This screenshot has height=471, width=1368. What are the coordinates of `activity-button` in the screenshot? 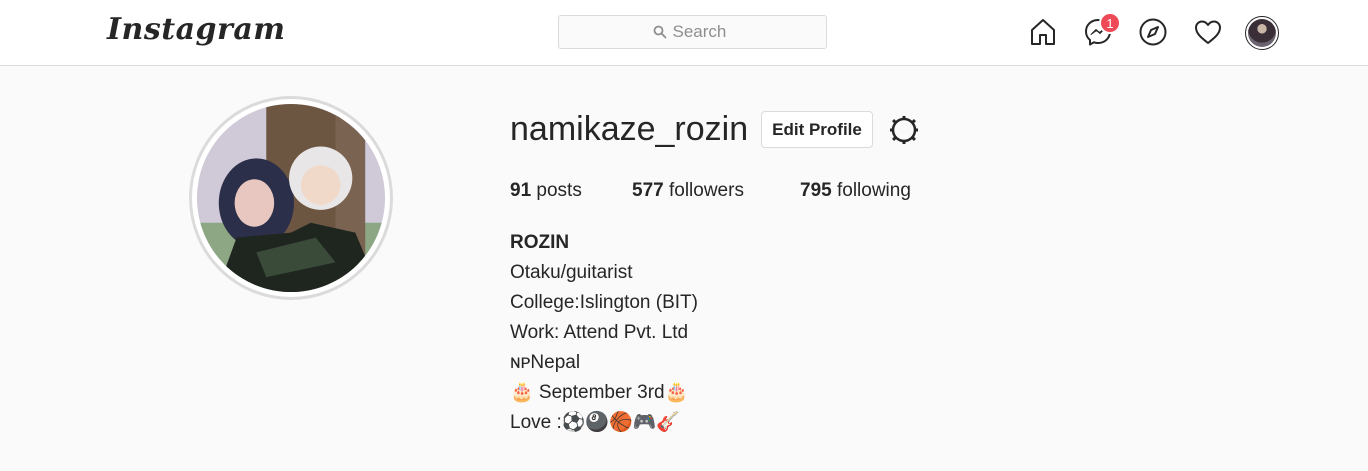 It's located at (1208, 32).